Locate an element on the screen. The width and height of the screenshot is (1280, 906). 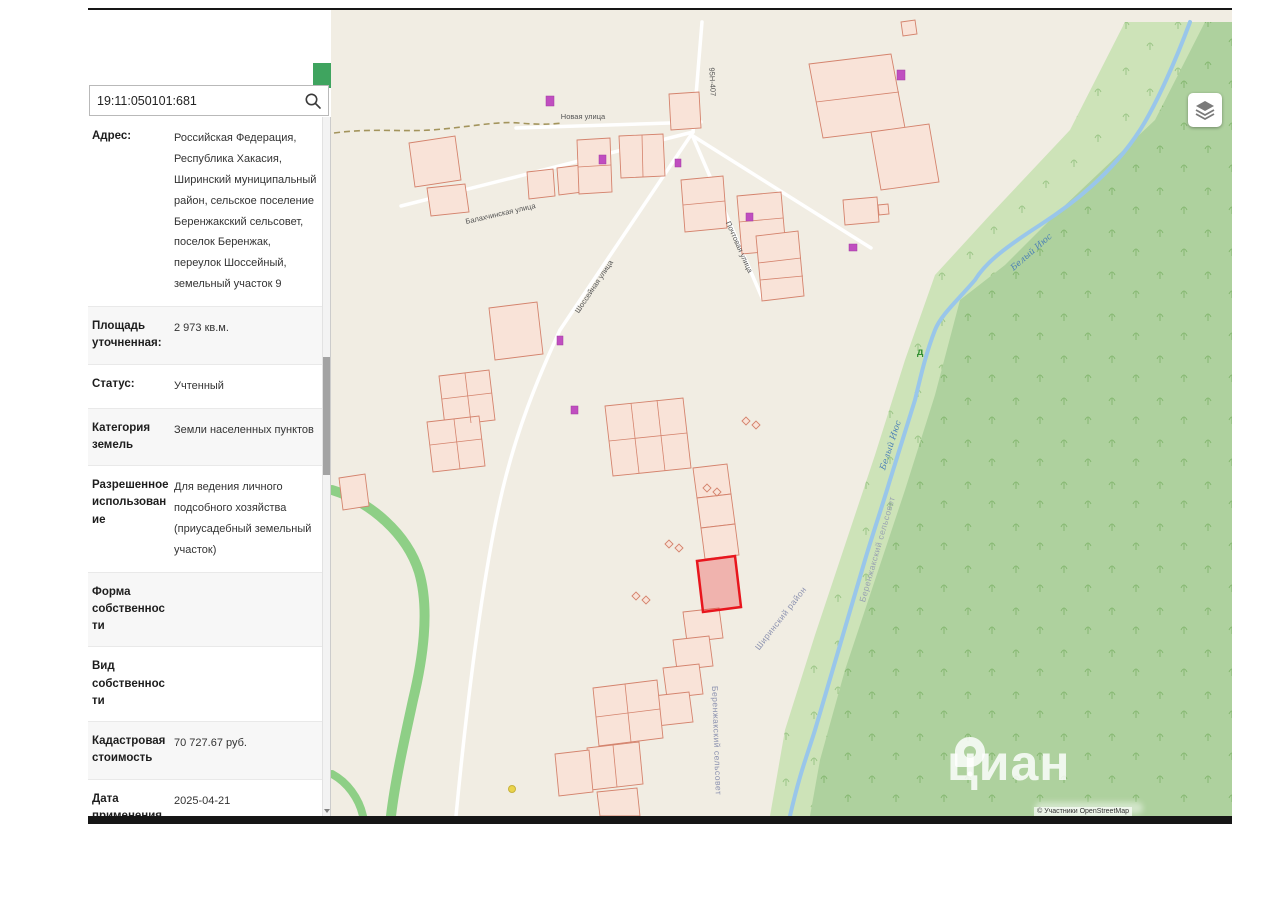
info-row-value: 2025-04-21 is located at coordinates (202, 800).